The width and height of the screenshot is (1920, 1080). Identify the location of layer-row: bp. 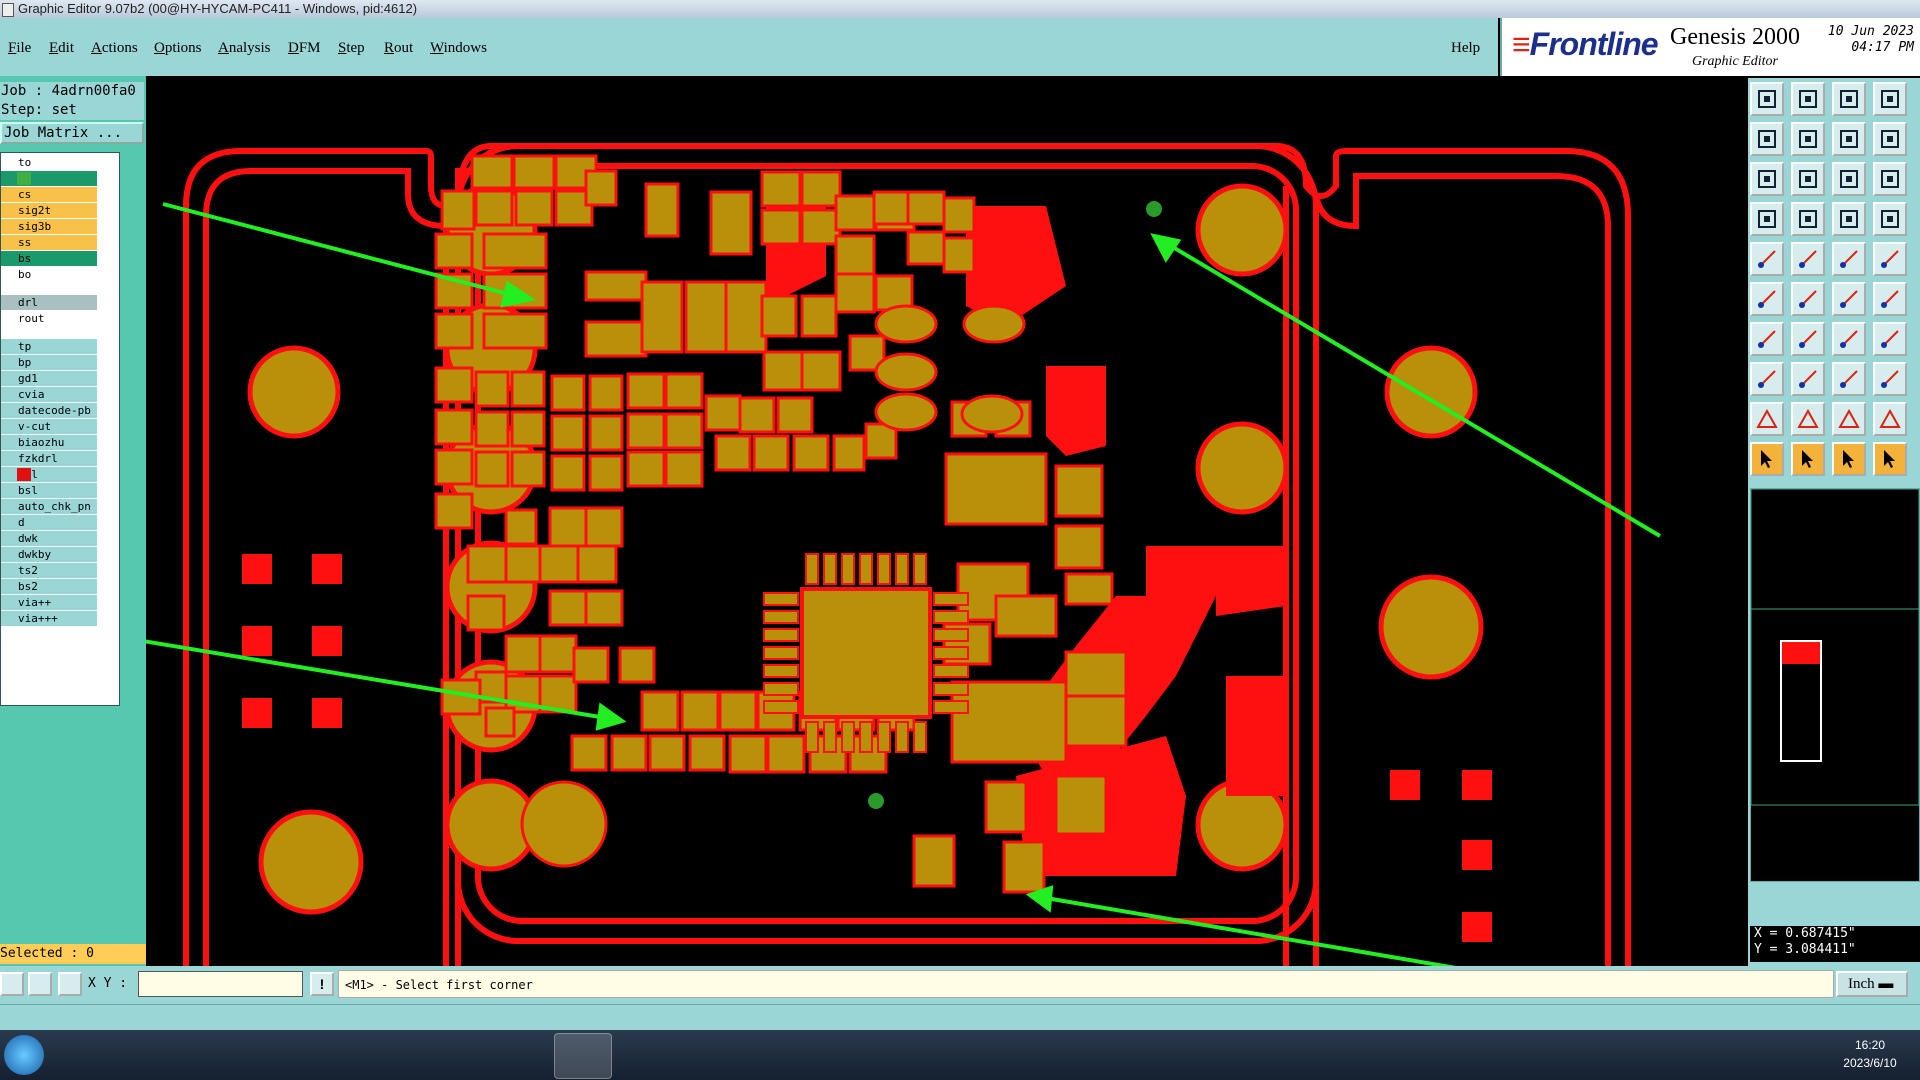
(59, 362).